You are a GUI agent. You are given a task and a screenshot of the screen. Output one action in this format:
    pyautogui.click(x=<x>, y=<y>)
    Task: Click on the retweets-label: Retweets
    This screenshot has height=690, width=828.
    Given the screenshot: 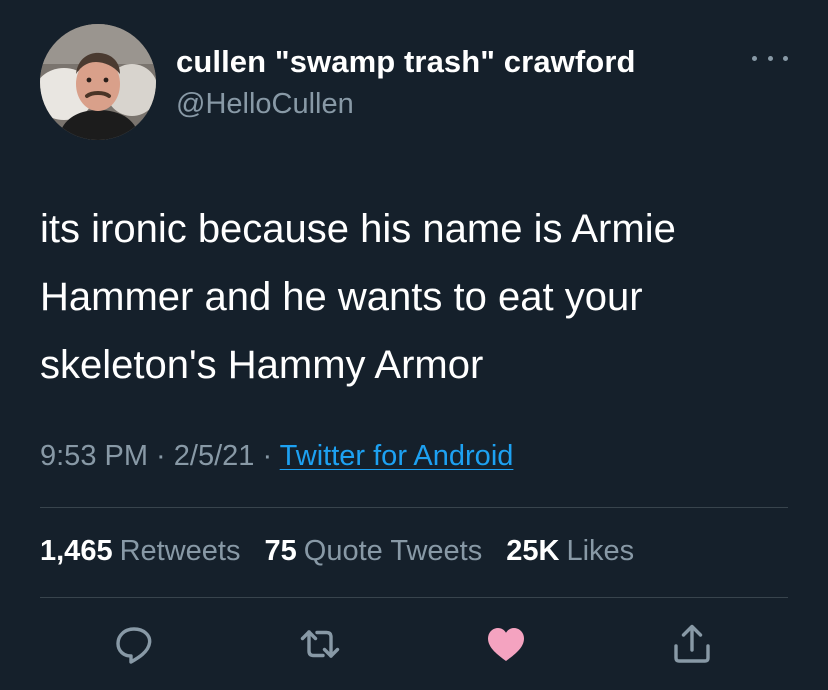 What is the action you would take?
    pyautogui.click(x=180, y=551)
    